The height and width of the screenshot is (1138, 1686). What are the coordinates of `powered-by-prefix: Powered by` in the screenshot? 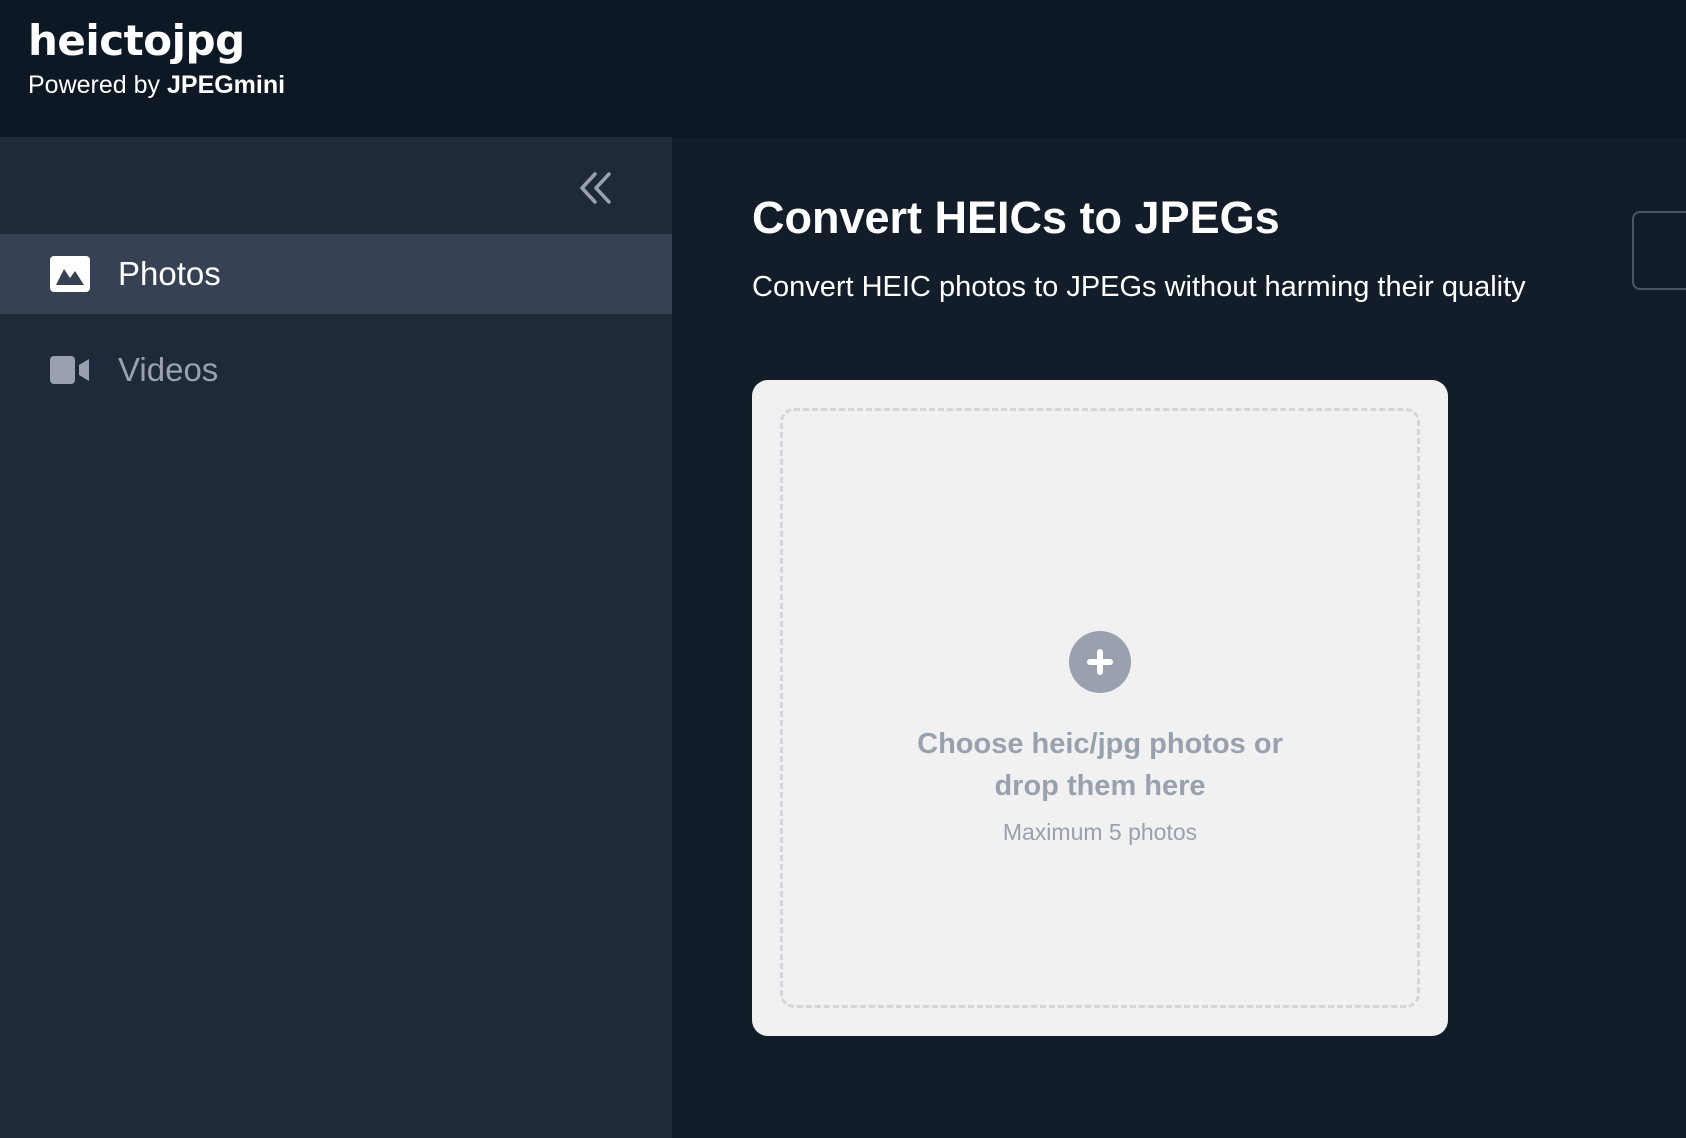 It's located at (94, 85).